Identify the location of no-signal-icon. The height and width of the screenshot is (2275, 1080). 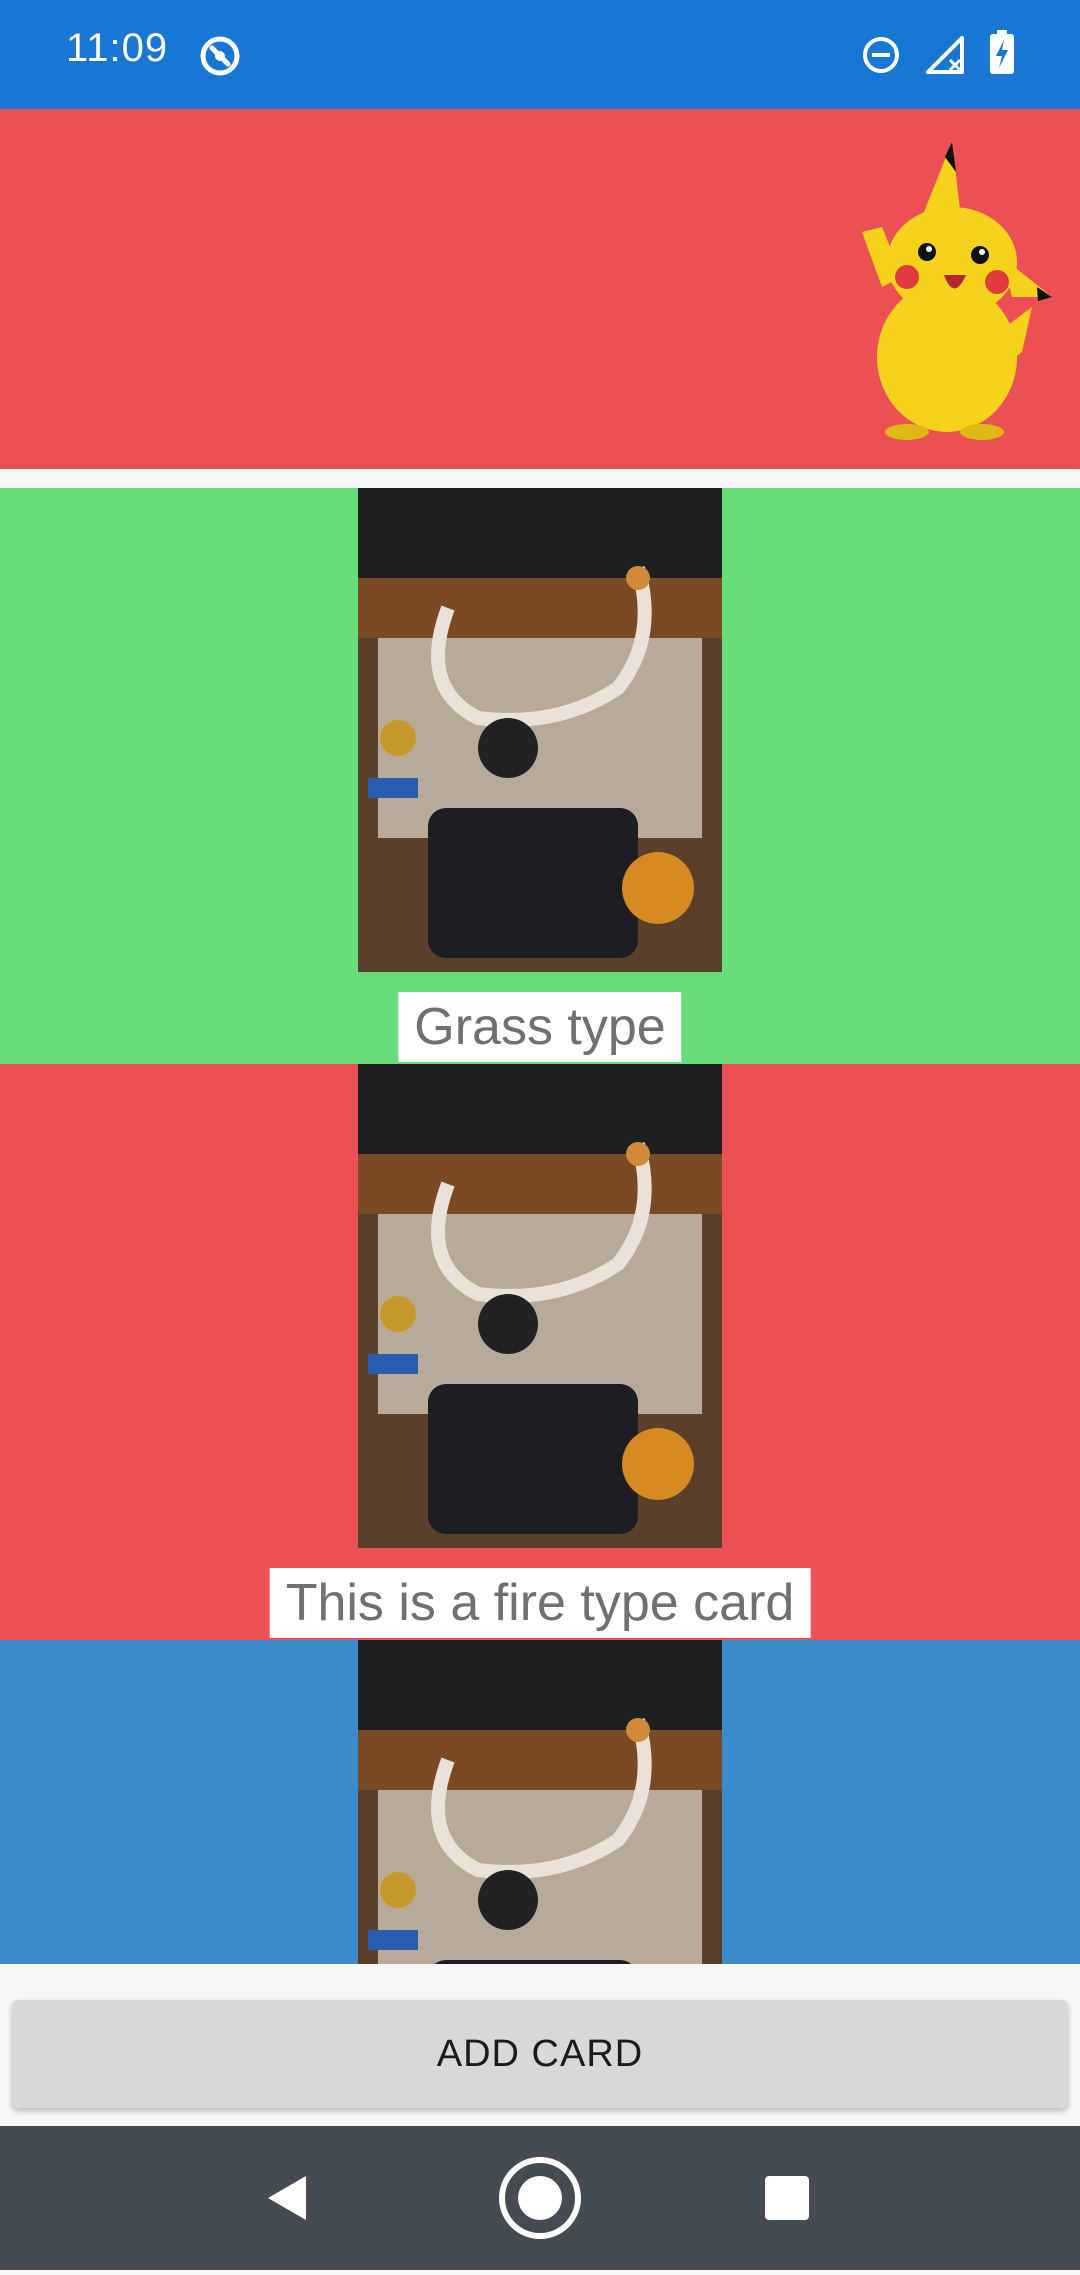
(945, 57).